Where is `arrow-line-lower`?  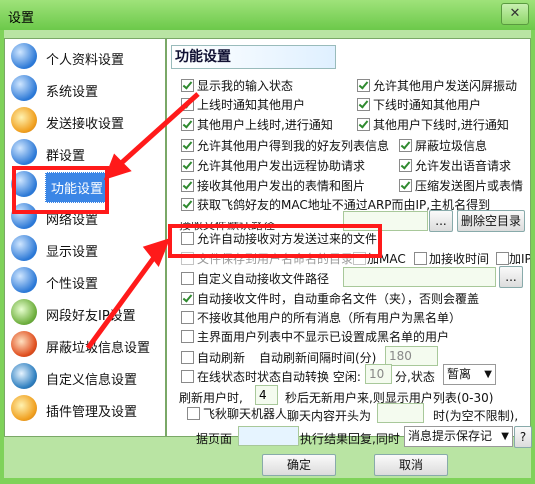 arrow-line-lower is located at coordinates (123, 300).